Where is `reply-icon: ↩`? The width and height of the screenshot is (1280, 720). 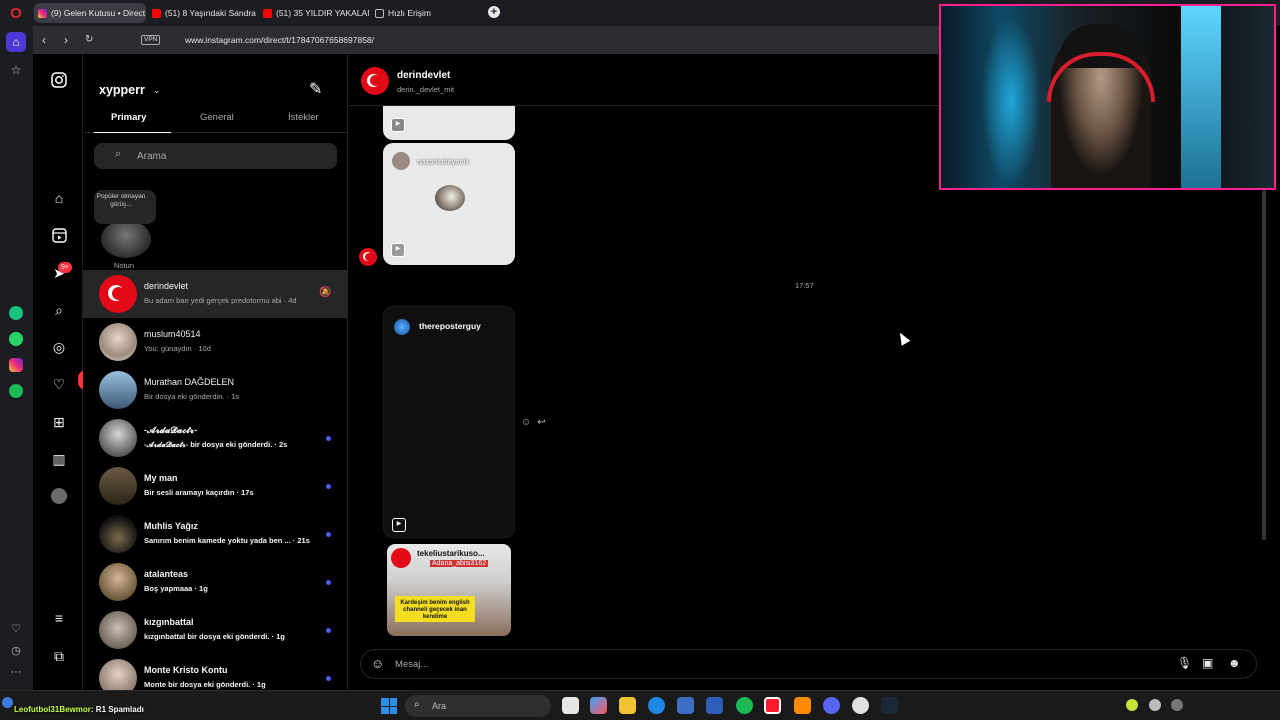 reply-icon: ↩ is located at coordinates (544, 422).